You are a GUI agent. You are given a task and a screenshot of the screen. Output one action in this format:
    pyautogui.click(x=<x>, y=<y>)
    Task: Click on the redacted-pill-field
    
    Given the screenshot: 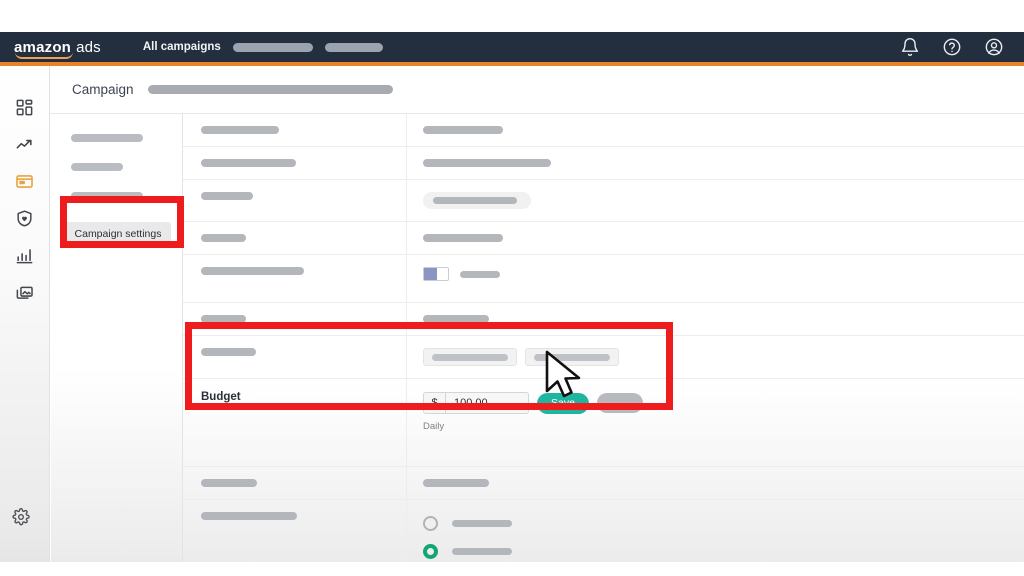 What is the action you would take?
    pyautogui.click(x=477, y=200)
    